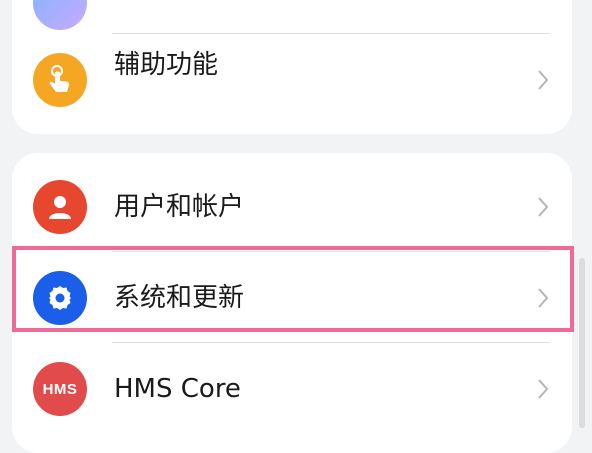  I want to click on hms-logo-icon: HMS, so click(60, 389).